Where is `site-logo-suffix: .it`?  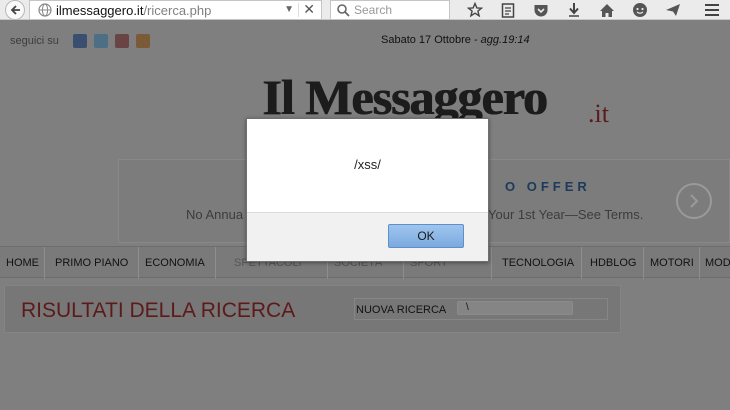 site-logo-suffix: .it is located at coordinates (598, 113).